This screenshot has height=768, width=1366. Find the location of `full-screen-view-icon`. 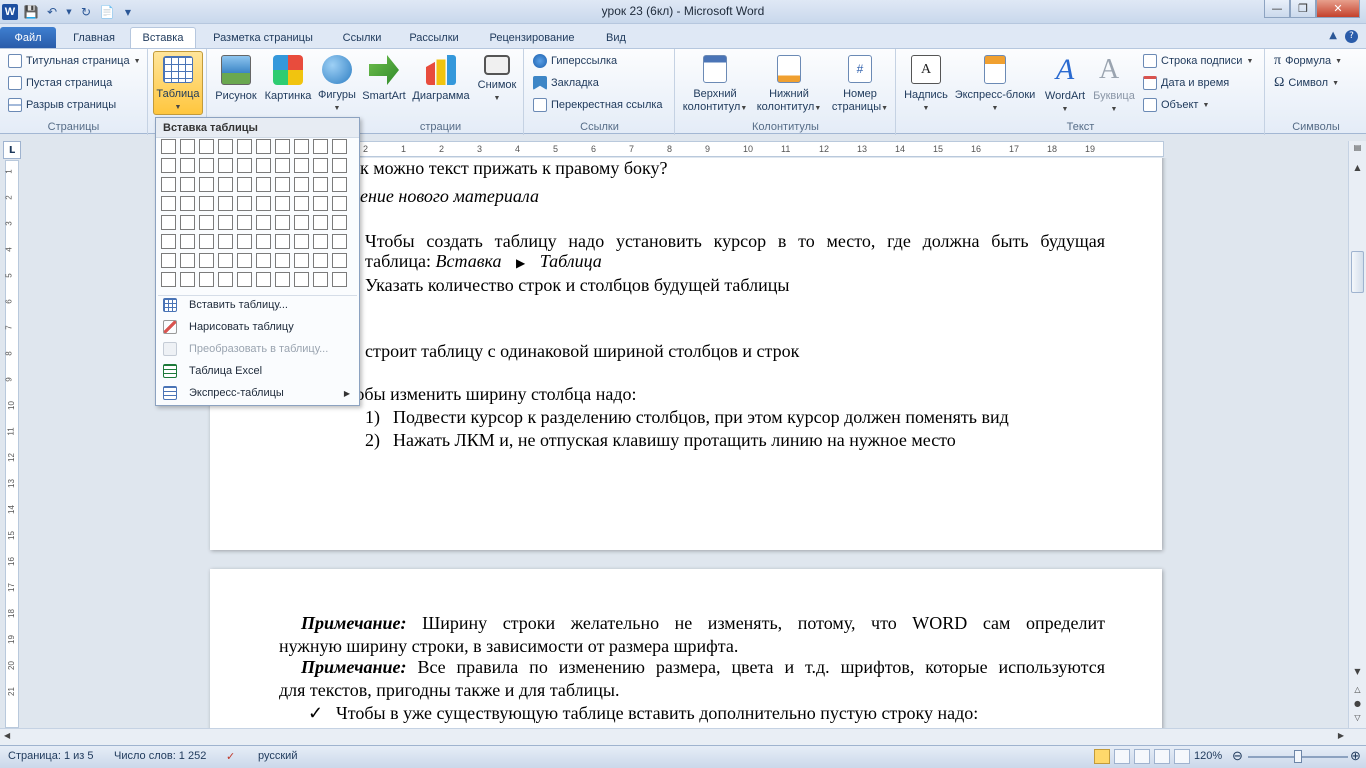

full-screen-view-icon is located at coordinates (1122, 756).